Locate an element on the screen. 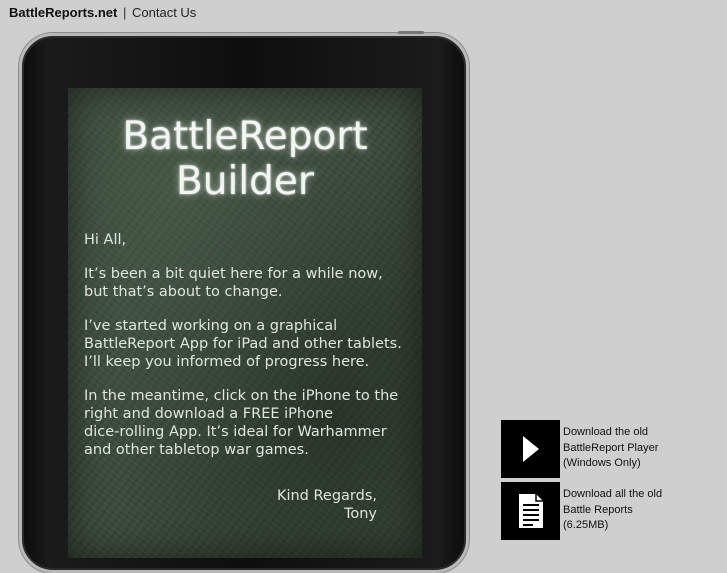 Image resolution: width=727 pixels, height=573 pixels. contact-us-link: Contact Us is located at coordinates (164, 12).